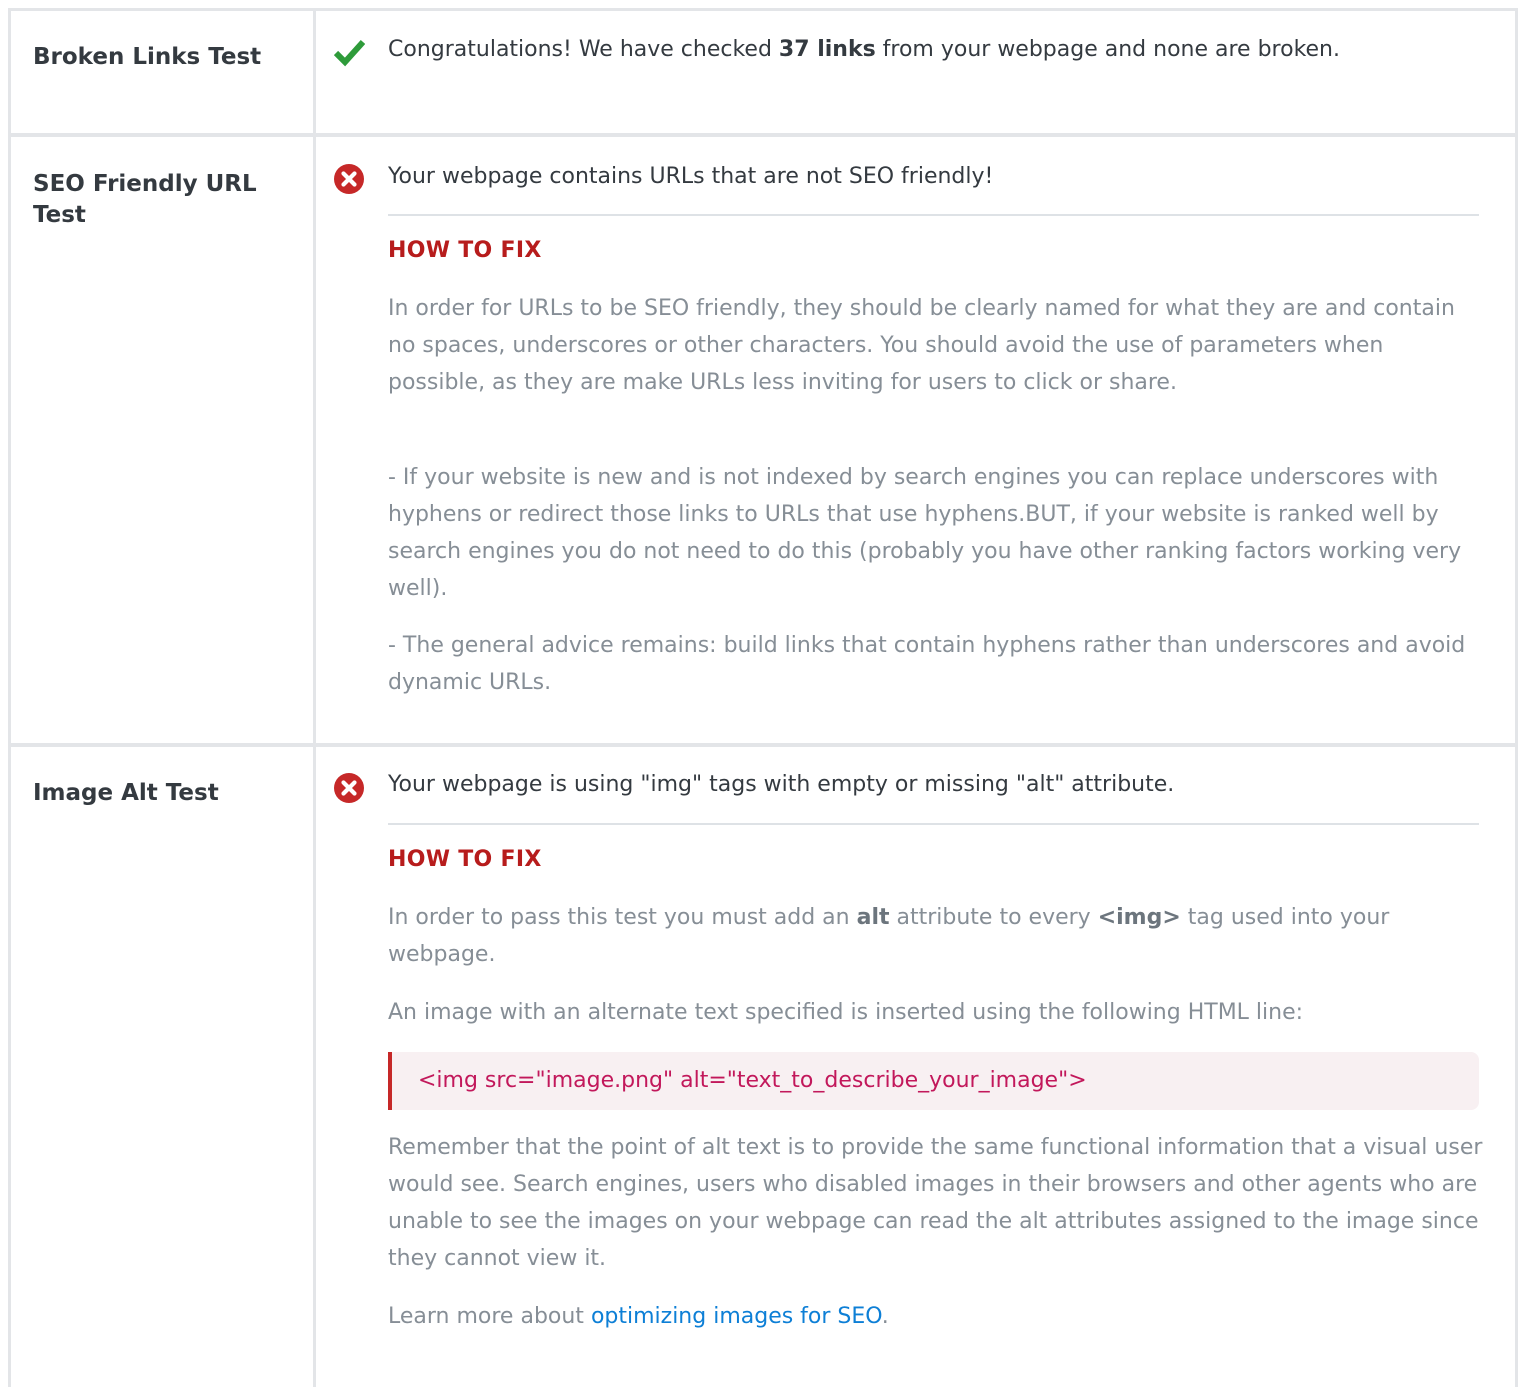  Describe the element at coordinates (873, 917) in the screenshot. I see `alt-keyword: alt` at that location.